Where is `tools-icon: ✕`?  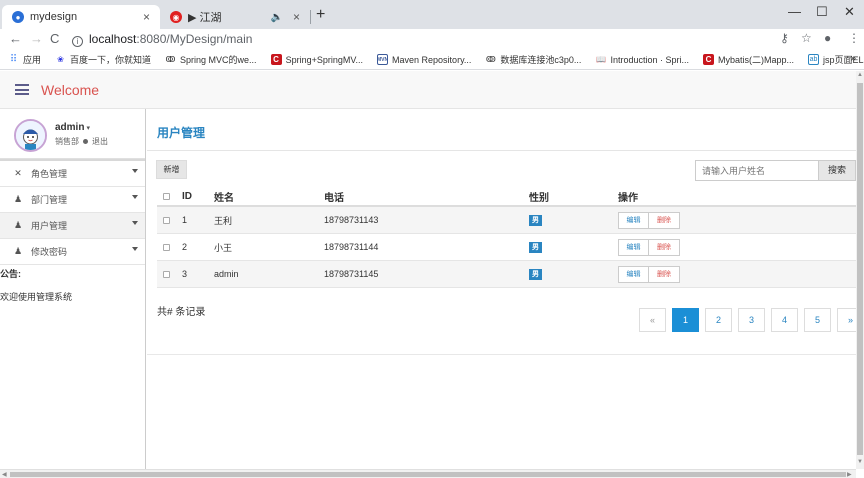
tools-icon: ✕ is located at coordinates (18, 173).